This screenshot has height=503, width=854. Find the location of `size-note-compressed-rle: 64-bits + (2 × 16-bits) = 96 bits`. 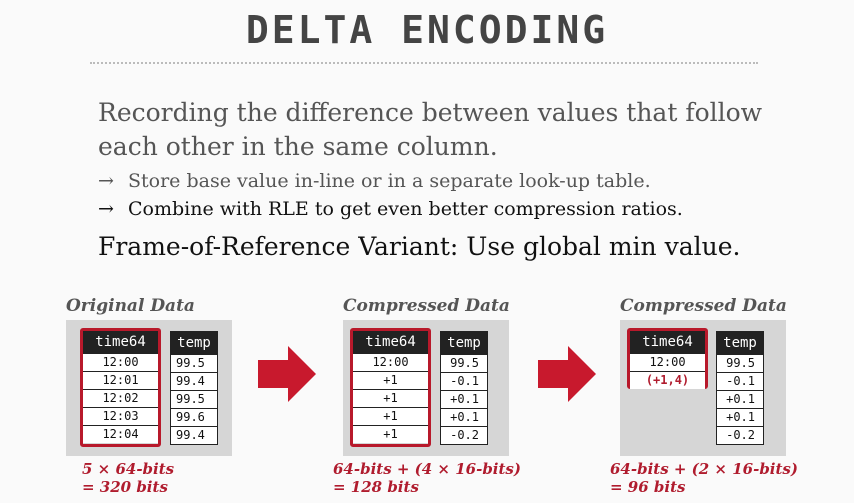

size-note-compressed-rle: 64-bits + (2 × 16-bits) = 96 bits is located at coordinates (704, 478).